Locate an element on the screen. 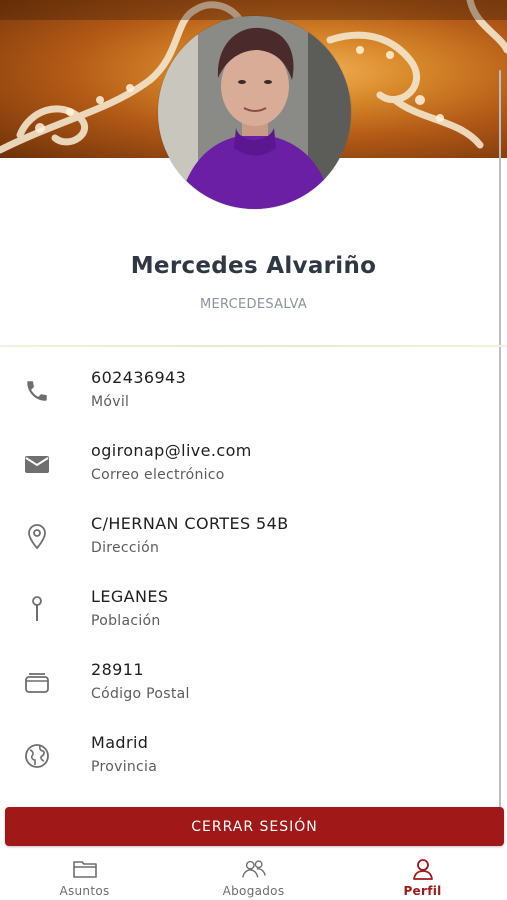 This screenshot has width=507, height=900. mail-icon is located at coordinates (37, 464).